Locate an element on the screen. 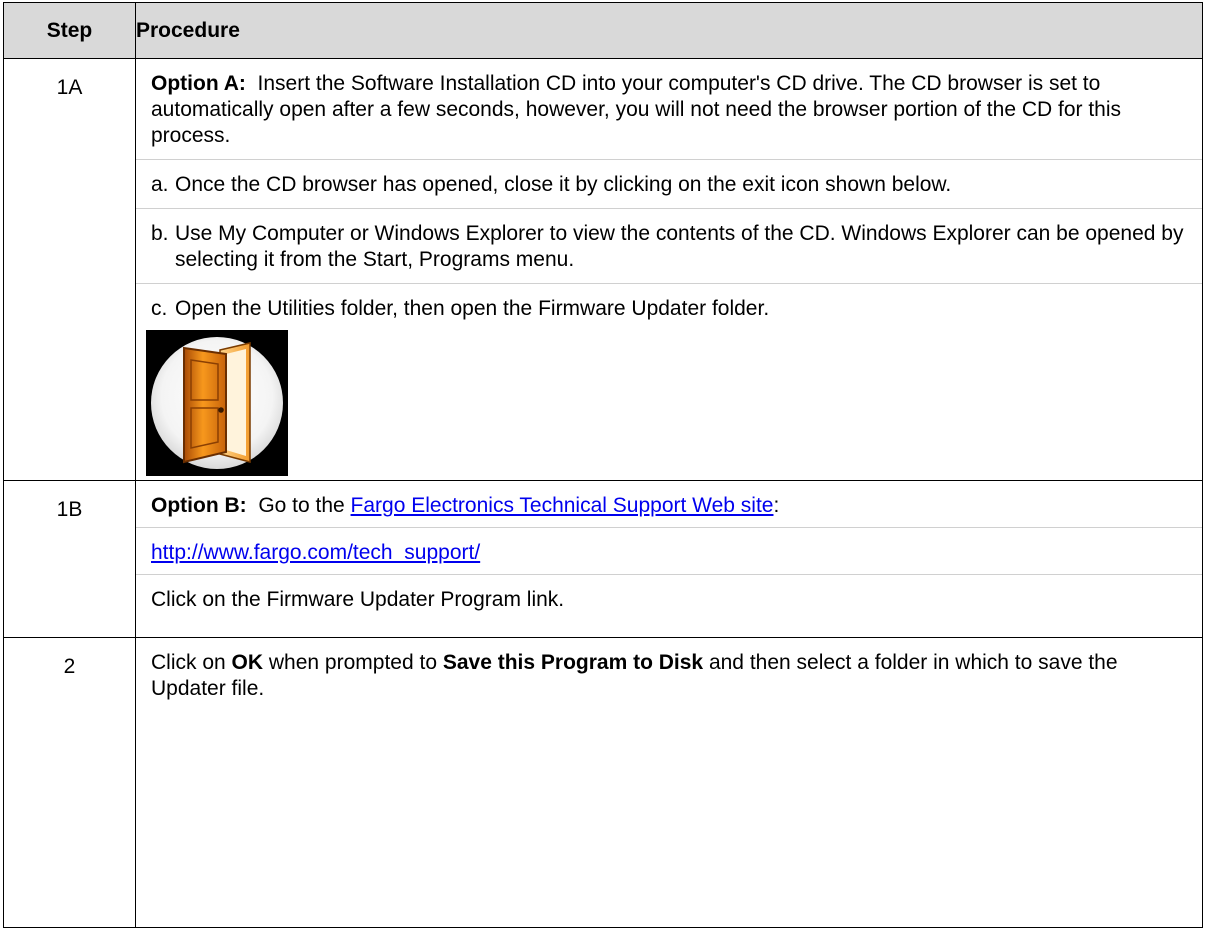  step-cell: 2 is located at coordinates (69, 782).